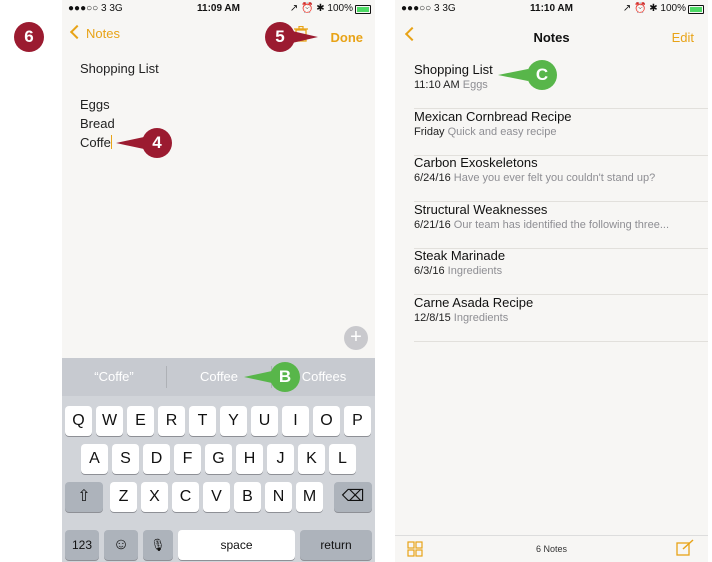  I want to click on note-subtitle: 6/3/16 Ingredients, so click(458, 271).